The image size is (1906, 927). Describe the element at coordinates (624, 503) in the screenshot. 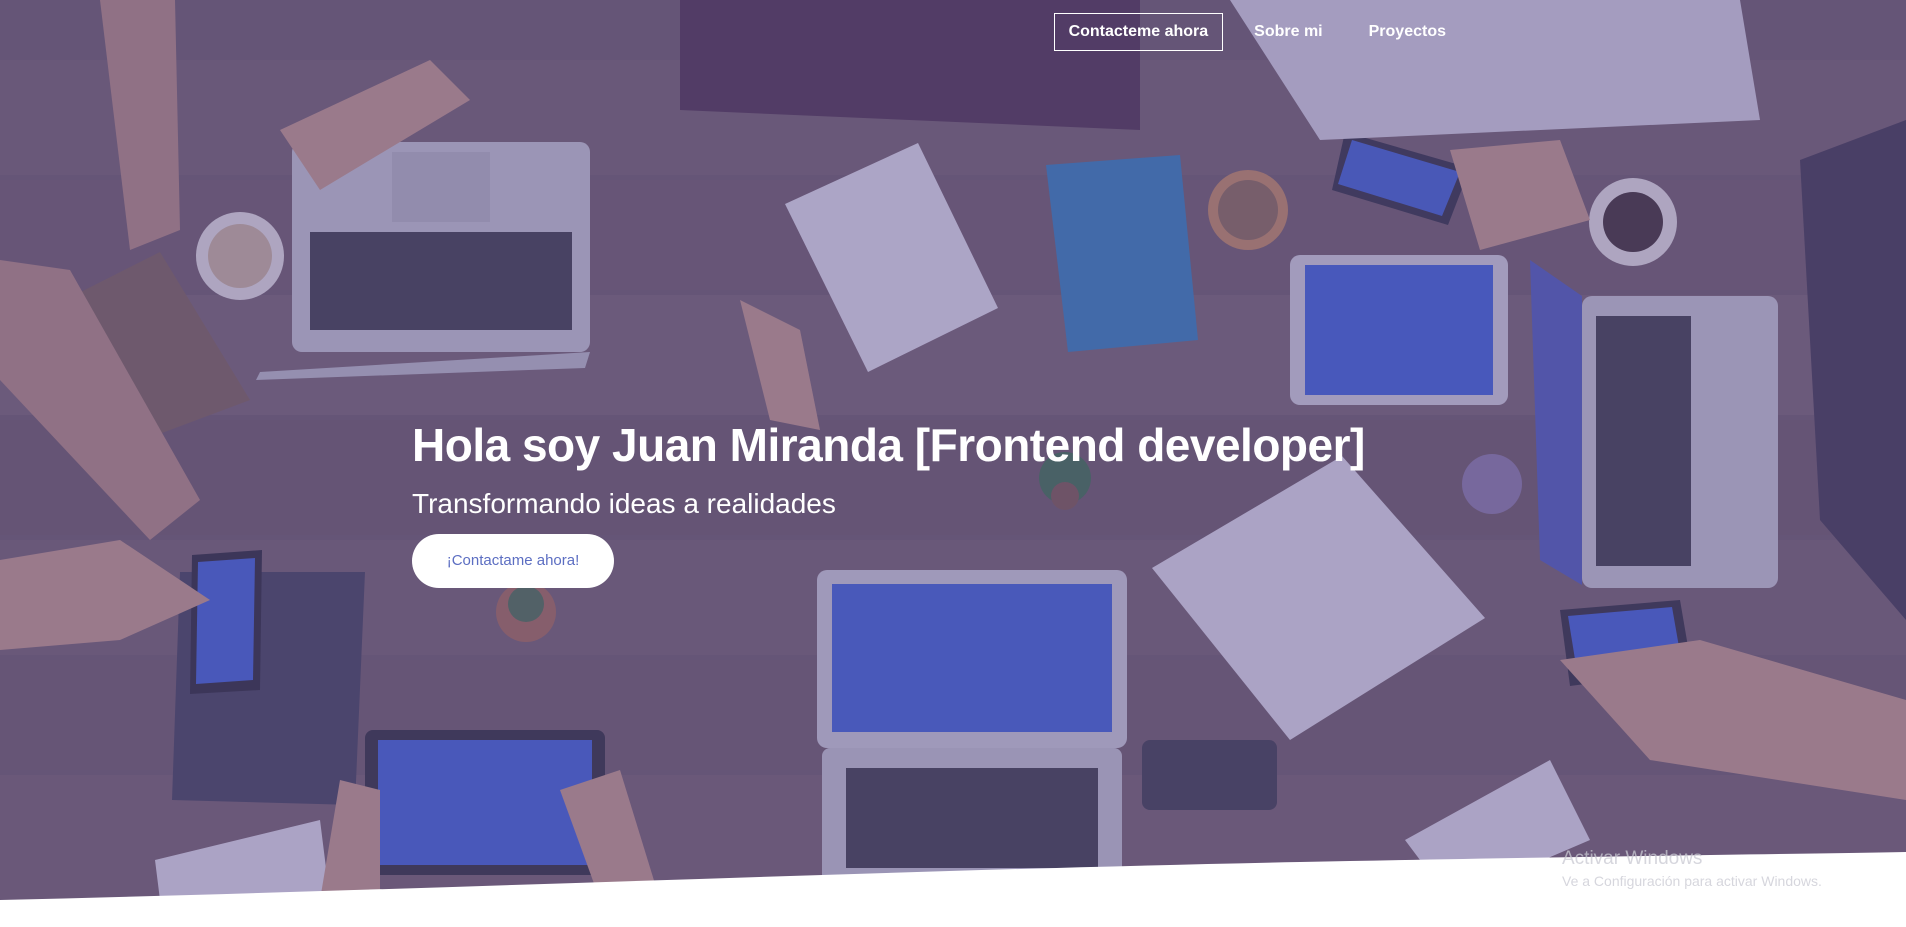

I see `hero-subtitle: Transformando ideas a realidades` at that location.